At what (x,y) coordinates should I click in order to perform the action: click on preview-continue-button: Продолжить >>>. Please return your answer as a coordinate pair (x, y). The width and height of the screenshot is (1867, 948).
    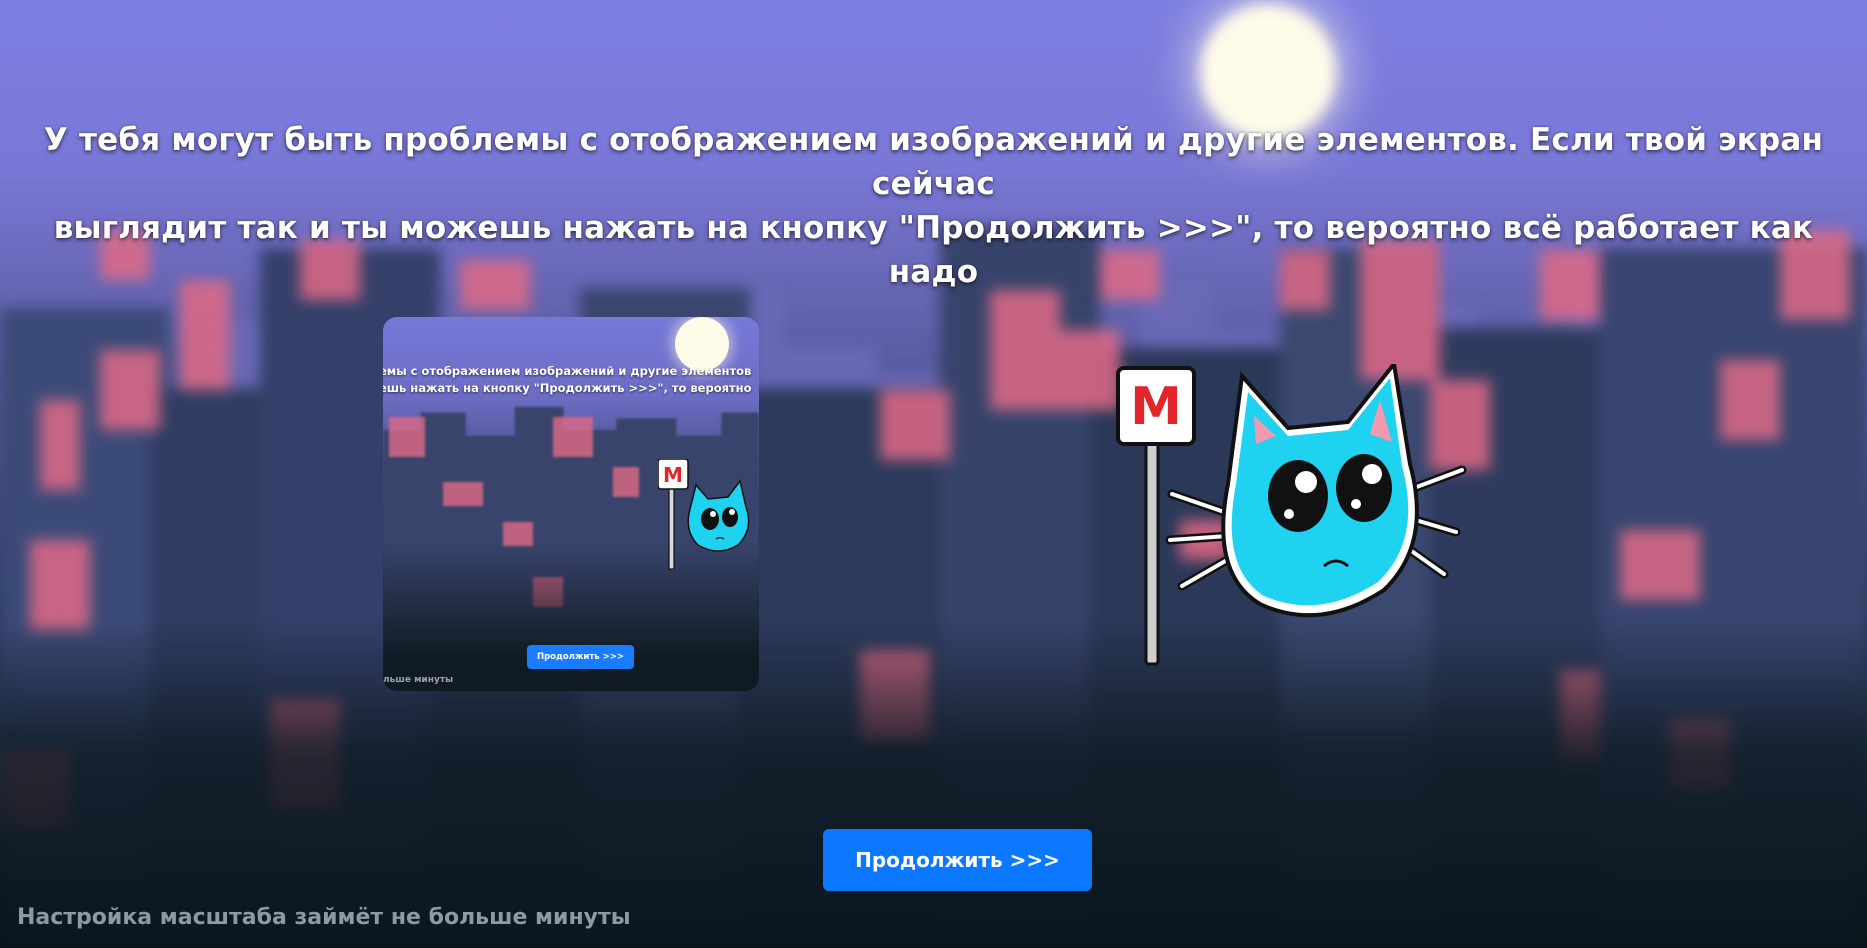
    Looking at the image, I should click on (580, 657).